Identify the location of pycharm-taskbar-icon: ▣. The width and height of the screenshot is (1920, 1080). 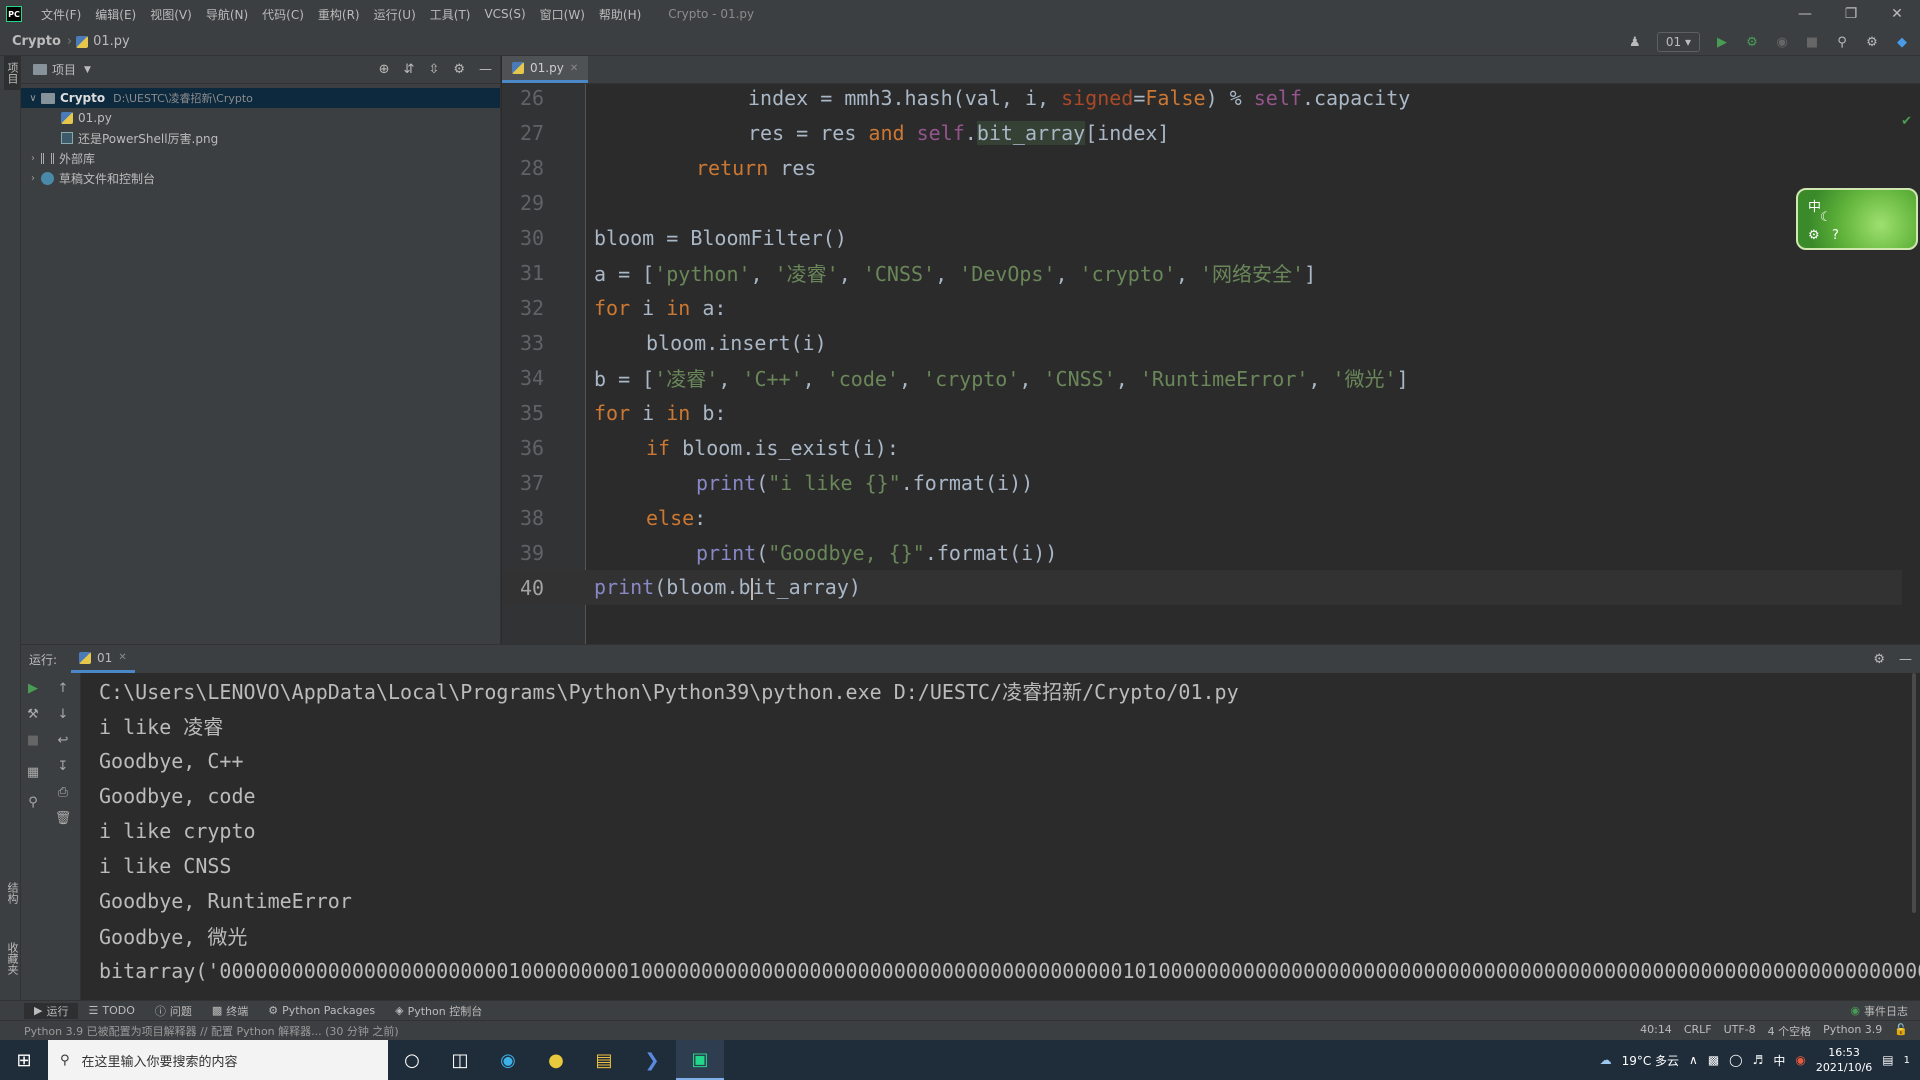
(700, 1060).